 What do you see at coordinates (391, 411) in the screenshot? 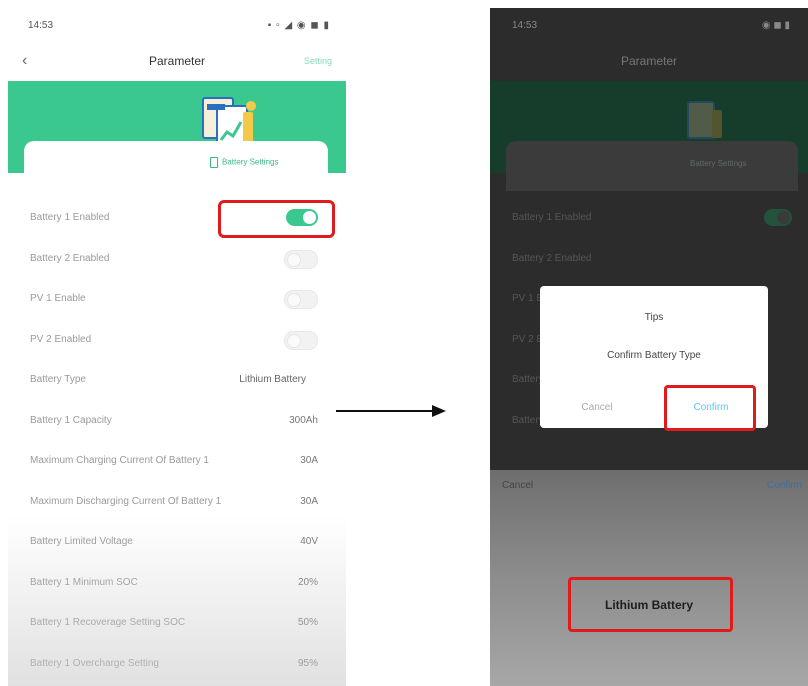
I see `arrow-right-icon` at bounding box center [391, 411].